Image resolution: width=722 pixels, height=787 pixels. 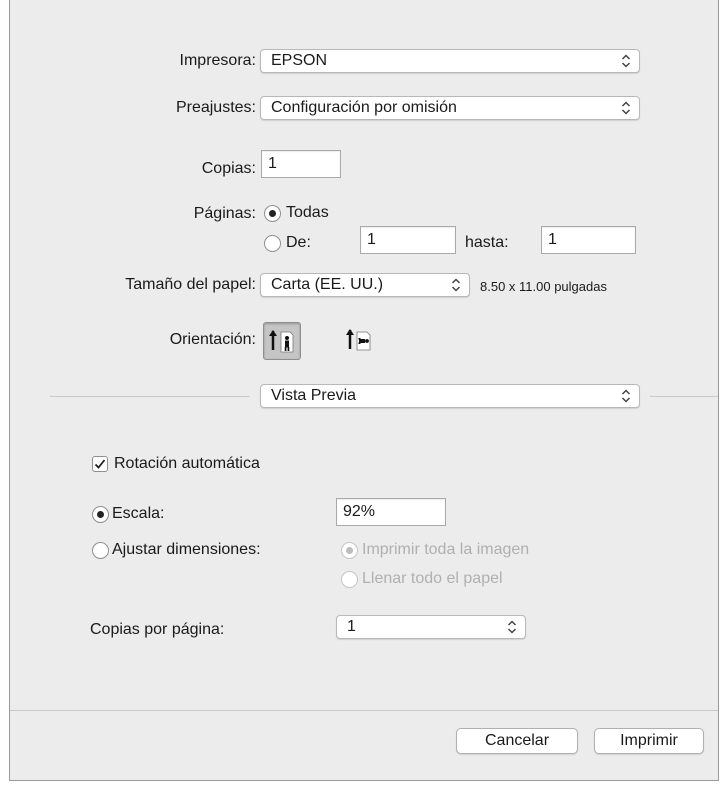 I want to click on cancel-button: Cancelar, so click(x=517, y=741).